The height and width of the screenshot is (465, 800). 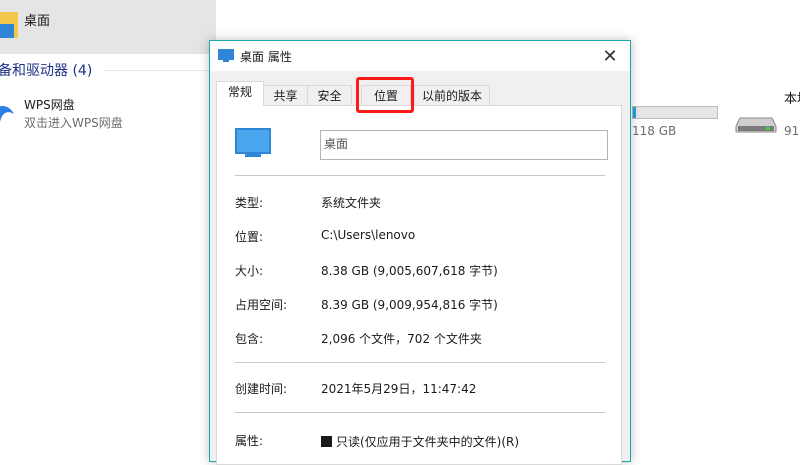 I want to click on readonly-checkbox-label: 只读(仅应用于文件夹中的文件)(R), so click(x=428, y=442).